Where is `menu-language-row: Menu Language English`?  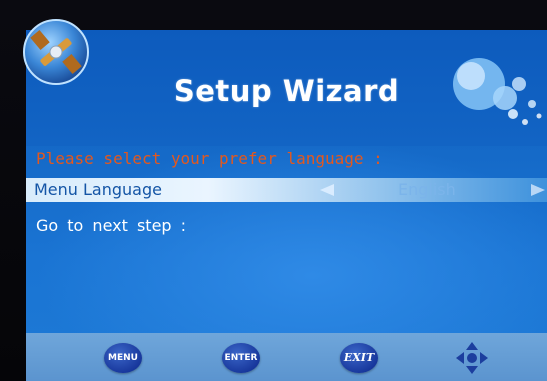 menu-language-row: Menu Language English is located at coordinates (286, 190).